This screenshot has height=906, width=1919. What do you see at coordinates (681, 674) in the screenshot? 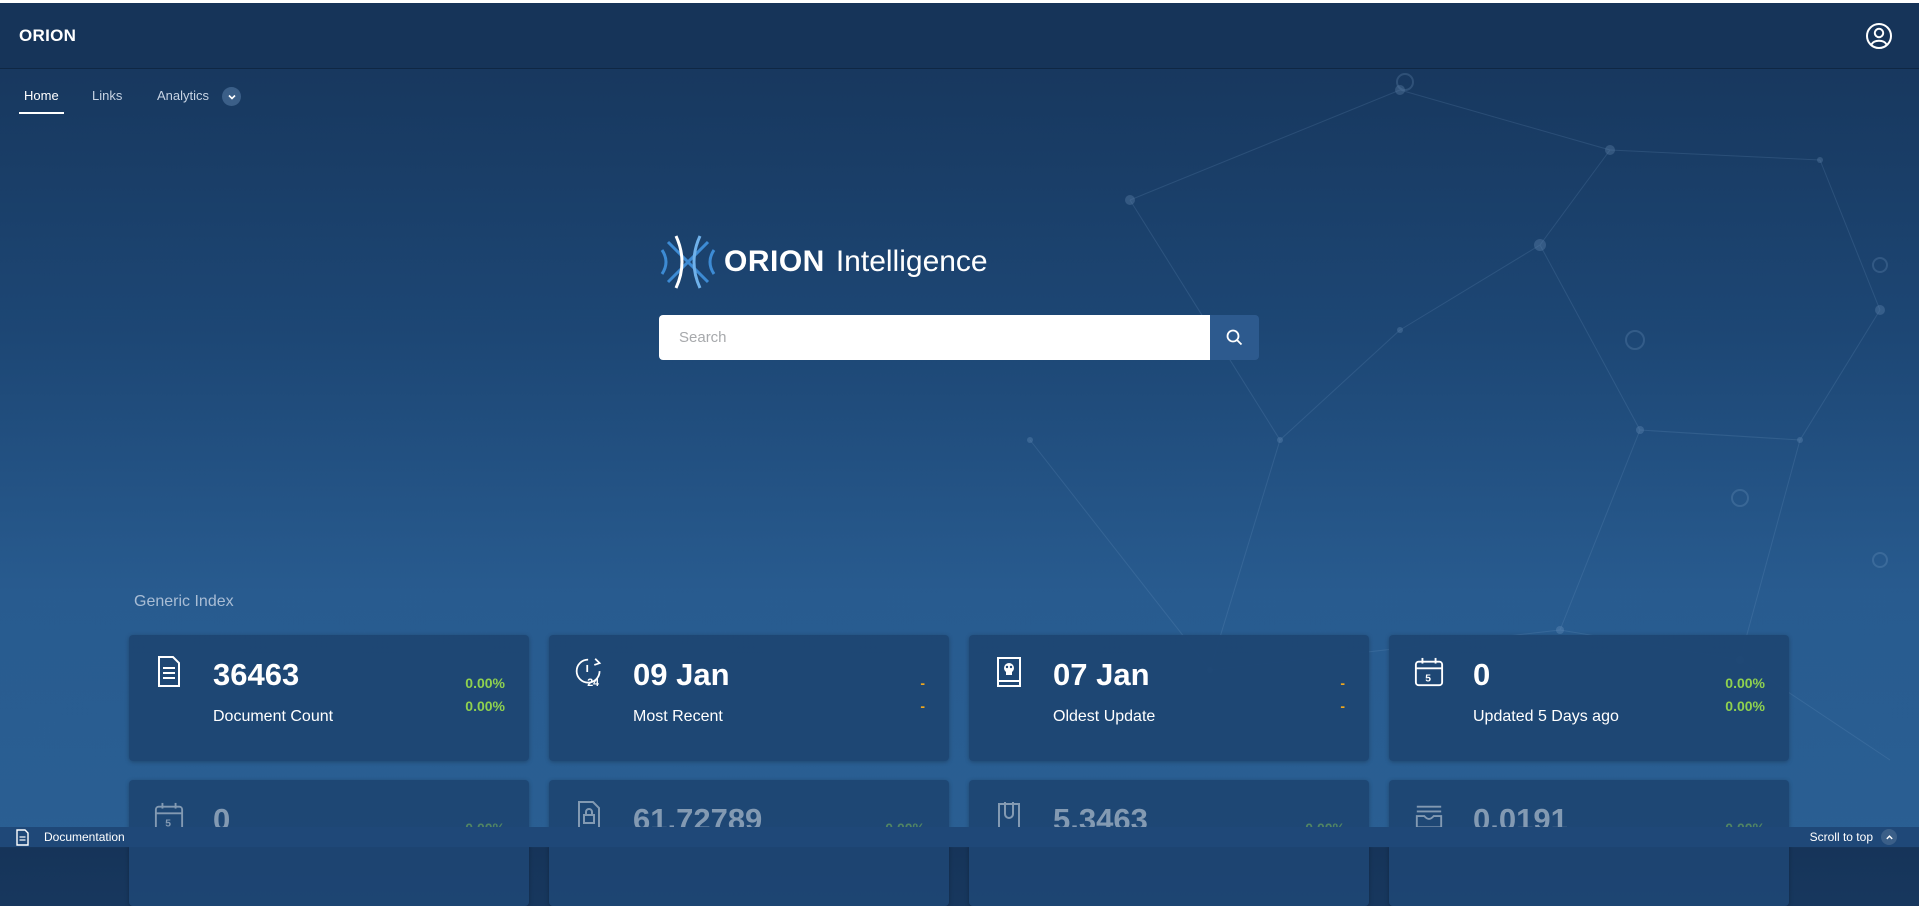
I see `stat-value: 09 Jan` at bounding box center [681, 674].